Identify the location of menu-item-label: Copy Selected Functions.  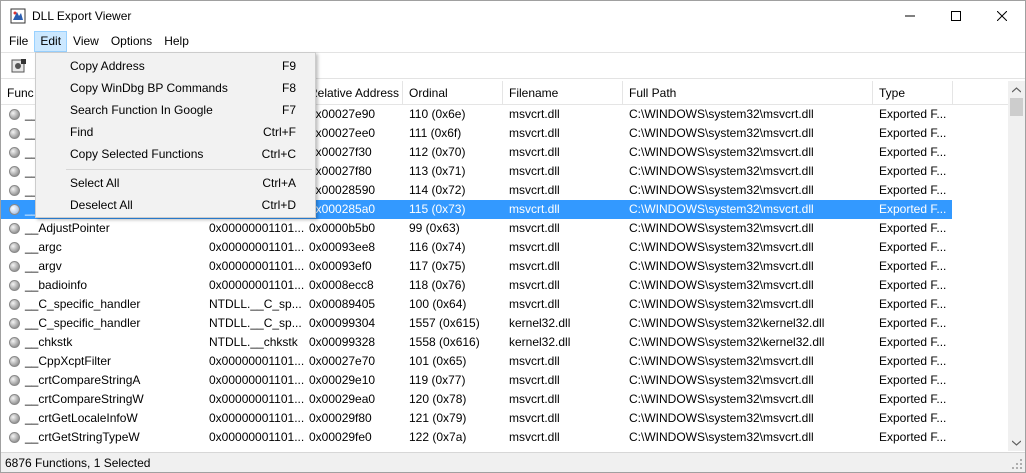
(137, 154).